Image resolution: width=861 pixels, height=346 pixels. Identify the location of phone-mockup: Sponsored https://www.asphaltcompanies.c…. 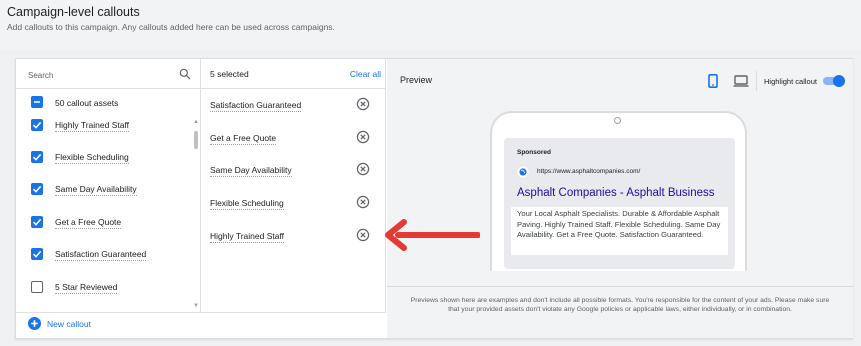
(618, 191).